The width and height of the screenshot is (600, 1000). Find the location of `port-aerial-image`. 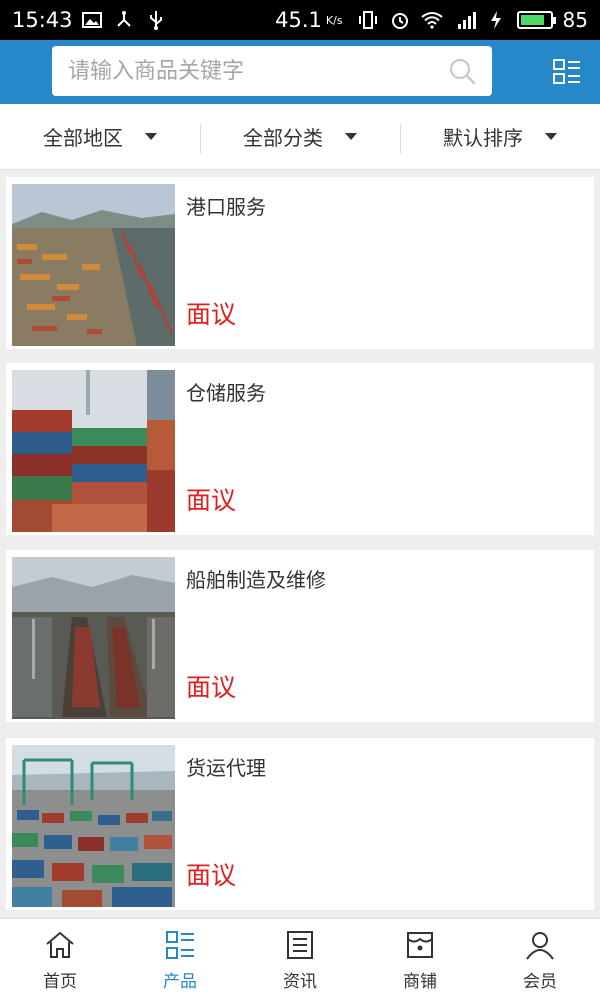

port-aerial-image is located at coordinates (93, 265).